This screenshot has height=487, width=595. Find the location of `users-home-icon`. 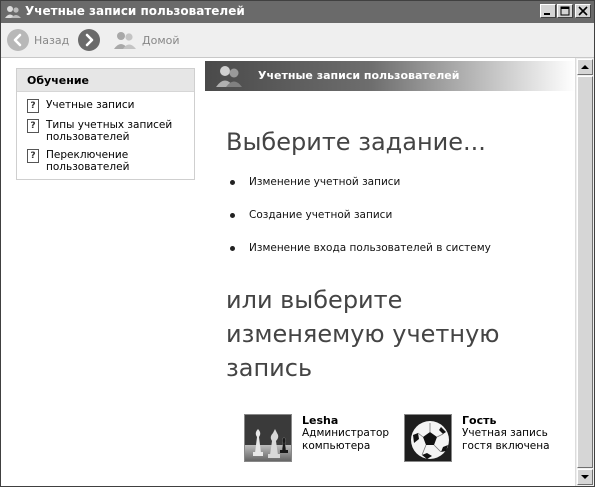

users-home-icon is located at coordinates (125, 40).